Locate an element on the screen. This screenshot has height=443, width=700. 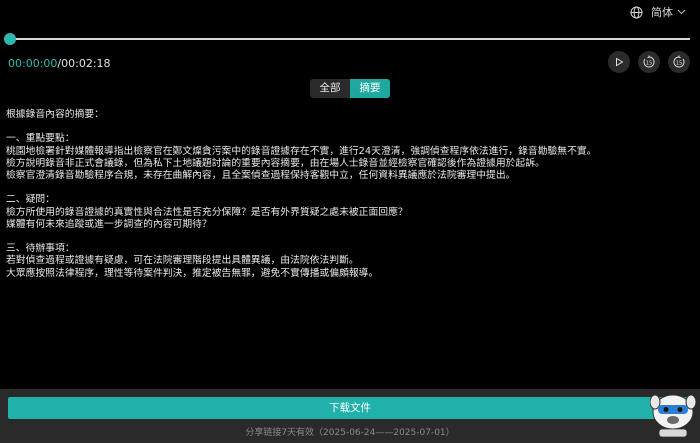
share-link-note: 分享链接7天有效（2025-06-24——2025-07-01） is located at coordinates (350, 433).